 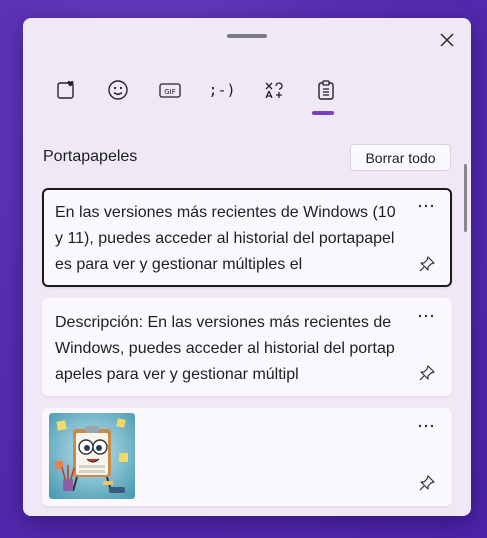 I want to click on tab-gif: GIF, so click(x=170, y=90).